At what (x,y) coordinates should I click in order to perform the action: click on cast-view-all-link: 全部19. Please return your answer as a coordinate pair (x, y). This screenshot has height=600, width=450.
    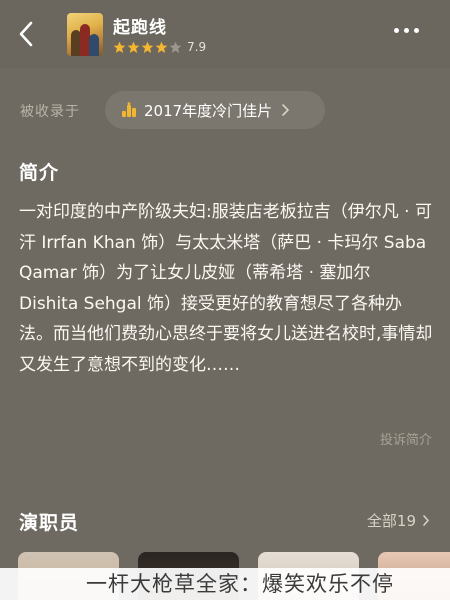
    Looking at the image, I should click on (398, 520).